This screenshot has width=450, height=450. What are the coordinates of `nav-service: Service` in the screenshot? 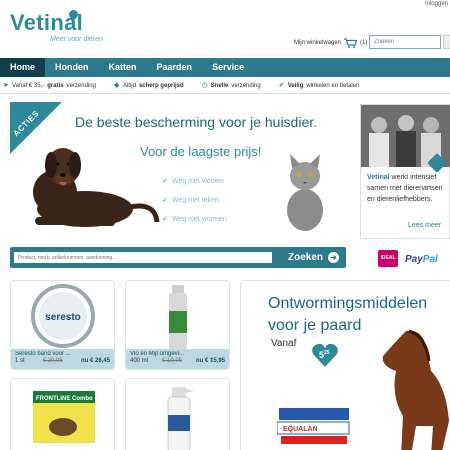 It's located at (228, 67).